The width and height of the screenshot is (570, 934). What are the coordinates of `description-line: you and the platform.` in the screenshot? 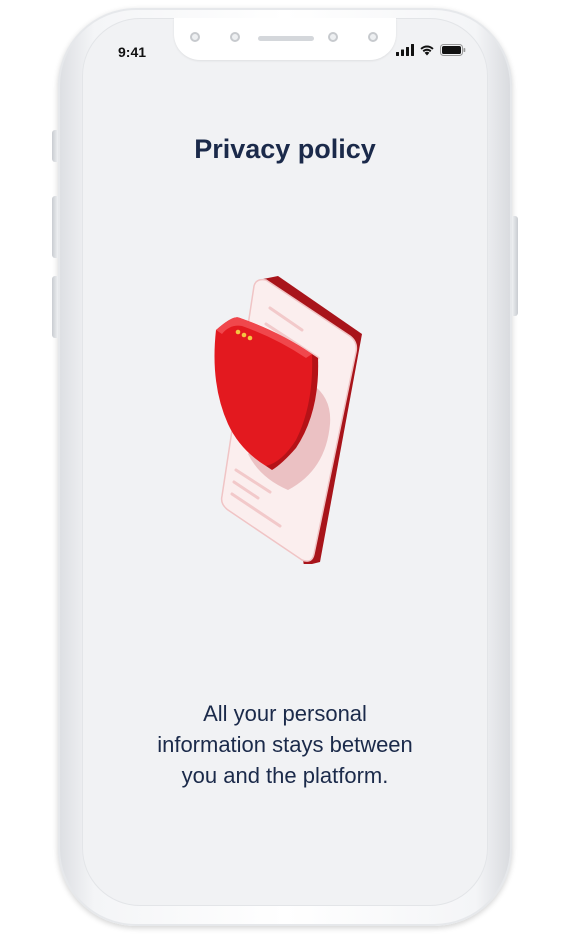 It's located at (285, 775).